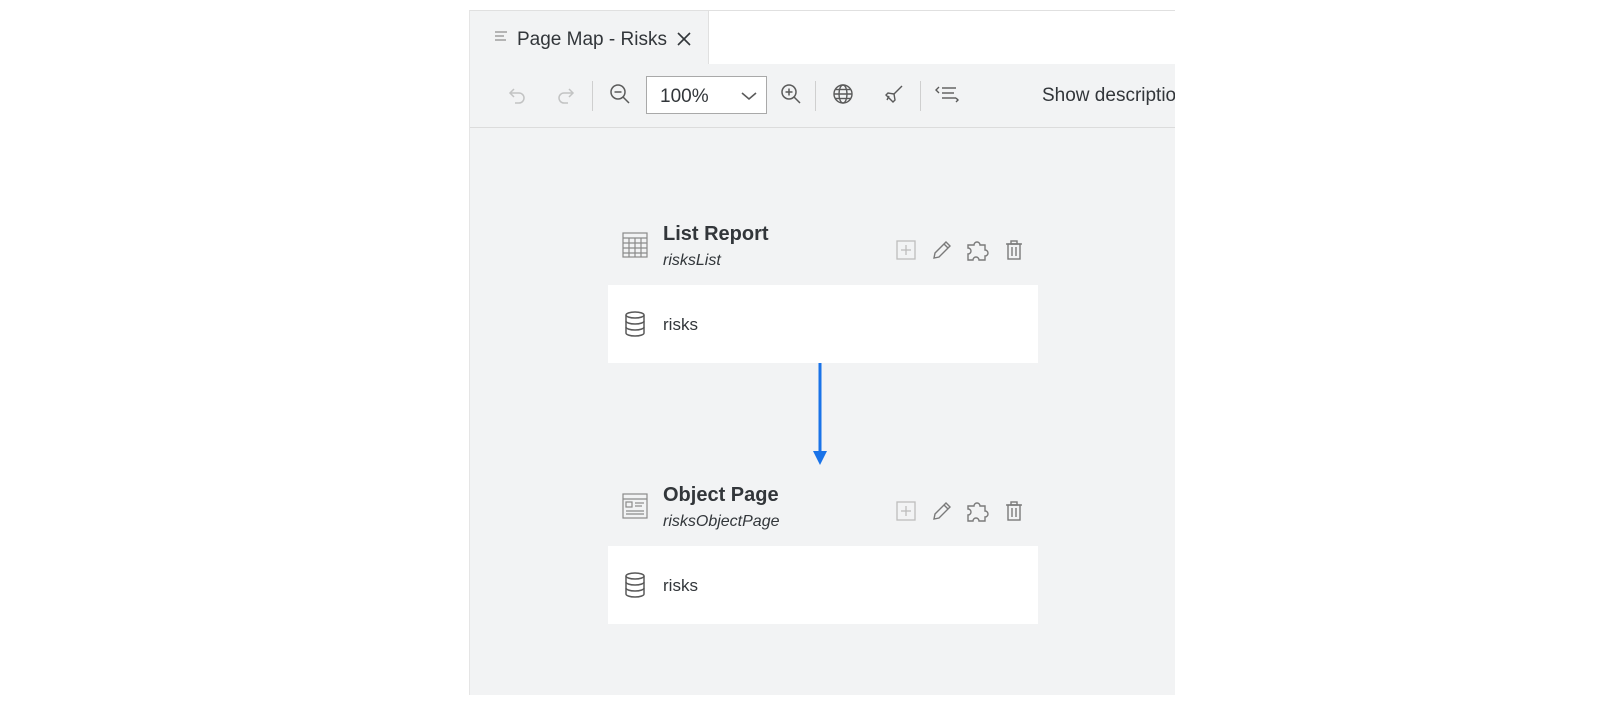 The height and width of the screenshot is (704, 1600). I want to click on redo-icon, so click(566, 96).